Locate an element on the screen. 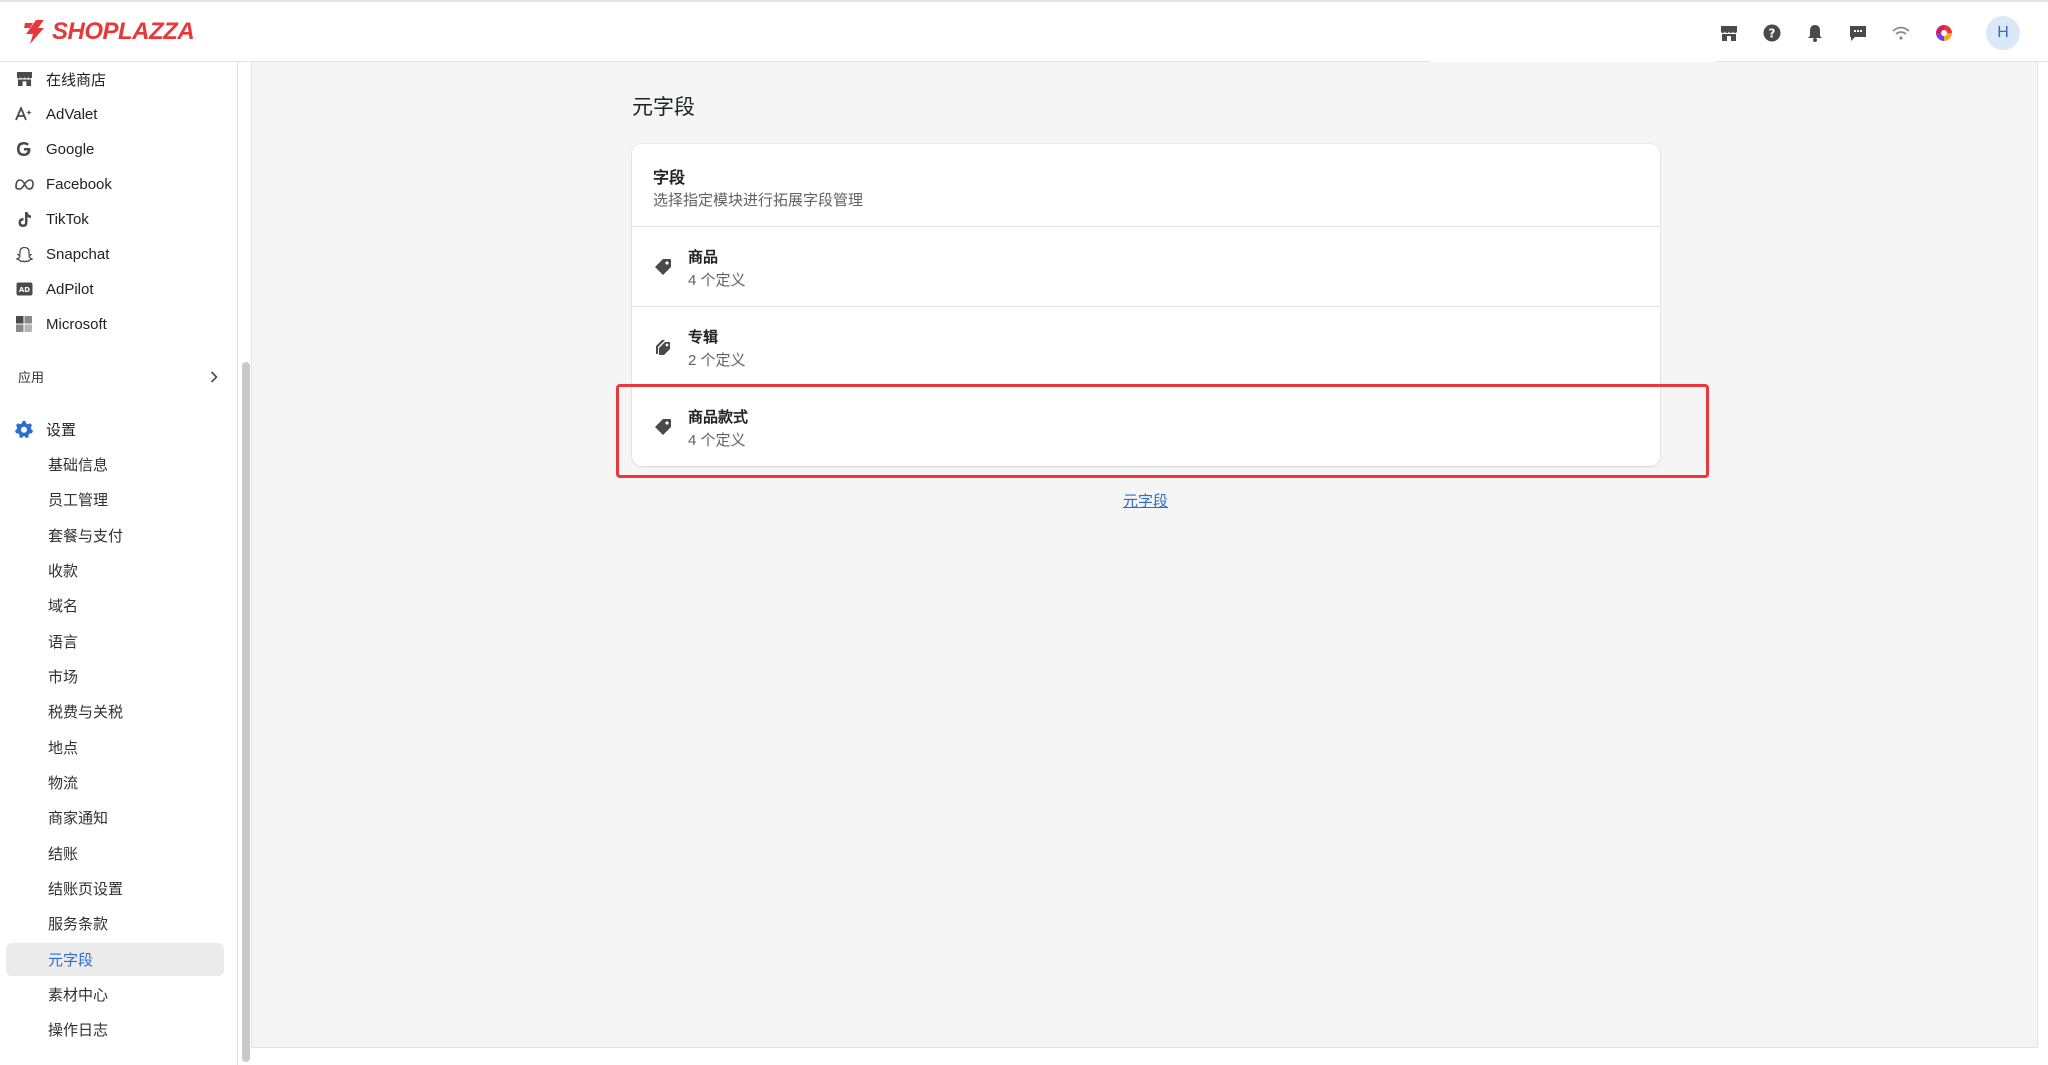 Image resolution: width=2048 pixels, height=1065 pixels. adpilot-icon: AD is located at coordinates (24, 289).